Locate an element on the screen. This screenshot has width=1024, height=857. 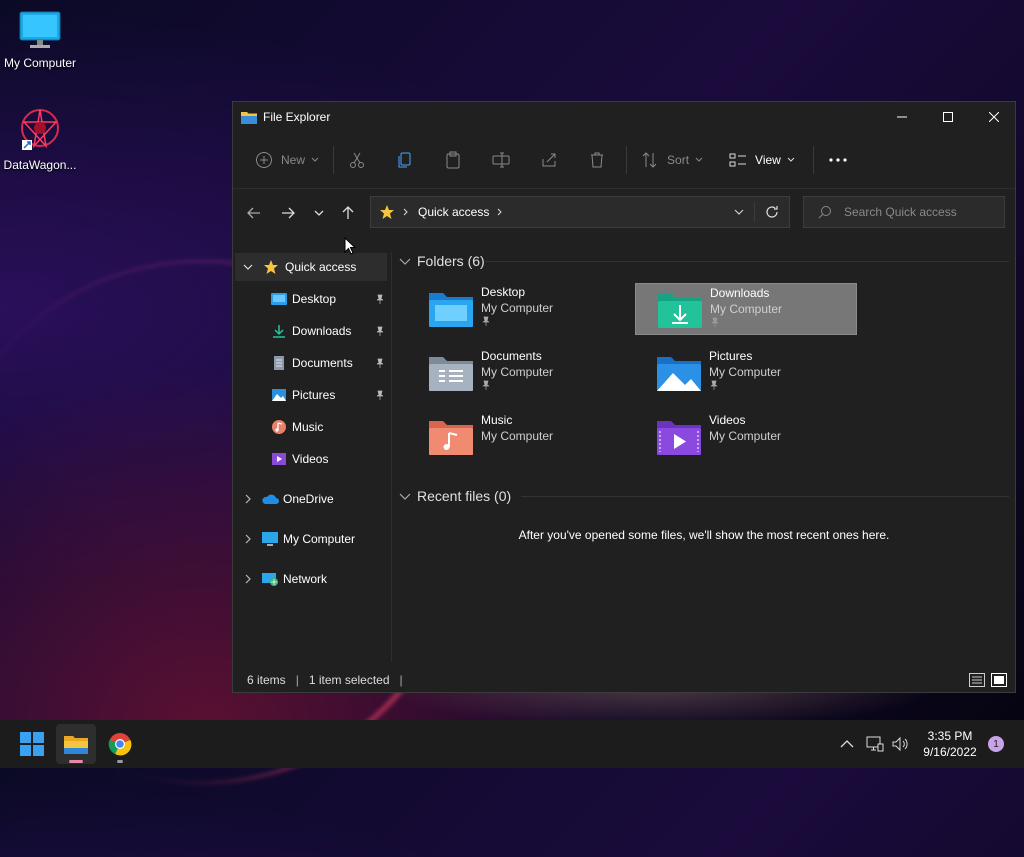
sidebar-item-desktop: Desktop is located at coordinates (330, 299).